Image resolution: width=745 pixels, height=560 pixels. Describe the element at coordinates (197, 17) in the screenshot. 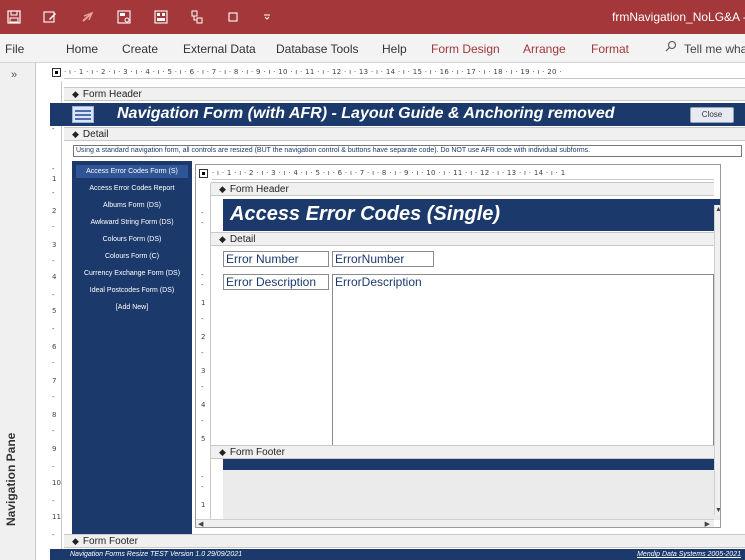

I see `relationships-icon` at that location.